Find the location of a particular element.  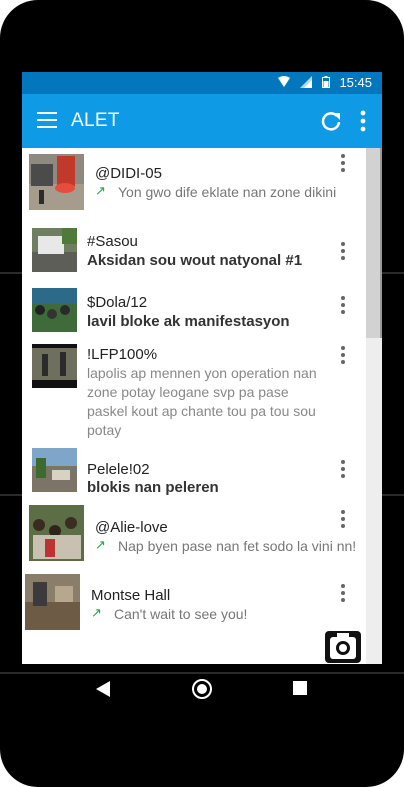

post-handle: Montse Hall is located at coordinates (131, 595).